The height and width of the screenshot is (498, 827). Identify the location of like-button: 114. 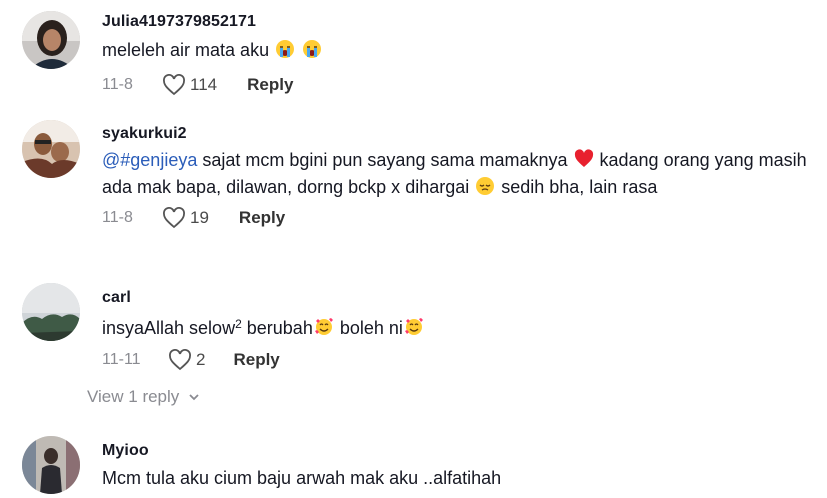
(189, 85).